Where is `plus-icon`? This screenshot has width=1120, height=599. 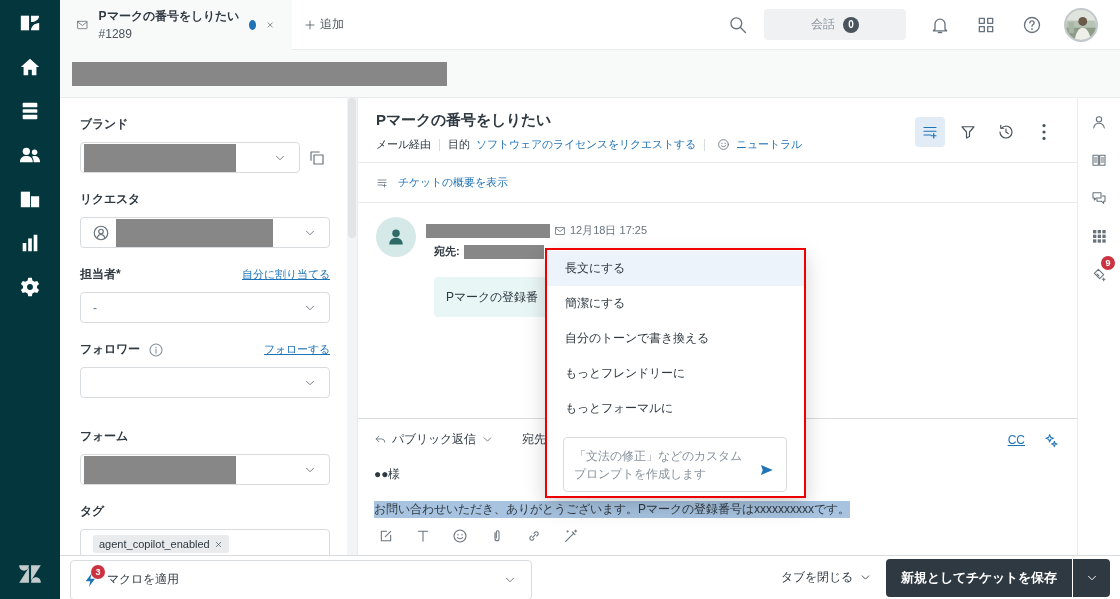 plus-icon is located at coordinates (310, 24).